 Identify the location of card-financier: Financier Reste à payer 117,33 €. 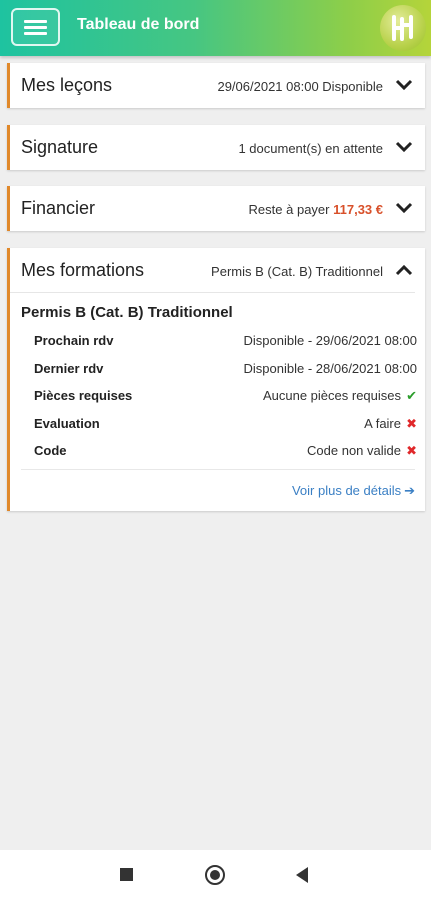
(216, 208).